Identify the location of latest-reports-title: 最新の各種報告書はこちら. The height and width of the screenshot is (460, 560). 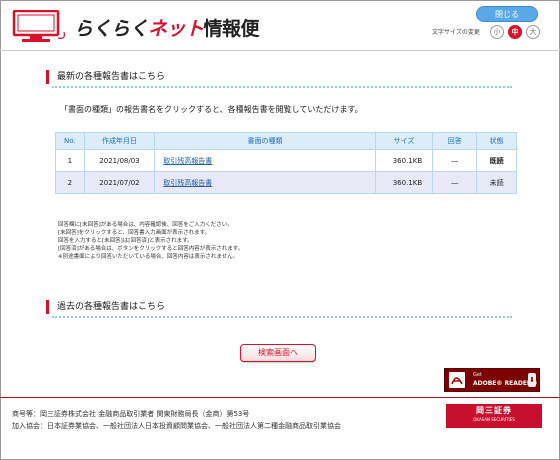
(105, 77).